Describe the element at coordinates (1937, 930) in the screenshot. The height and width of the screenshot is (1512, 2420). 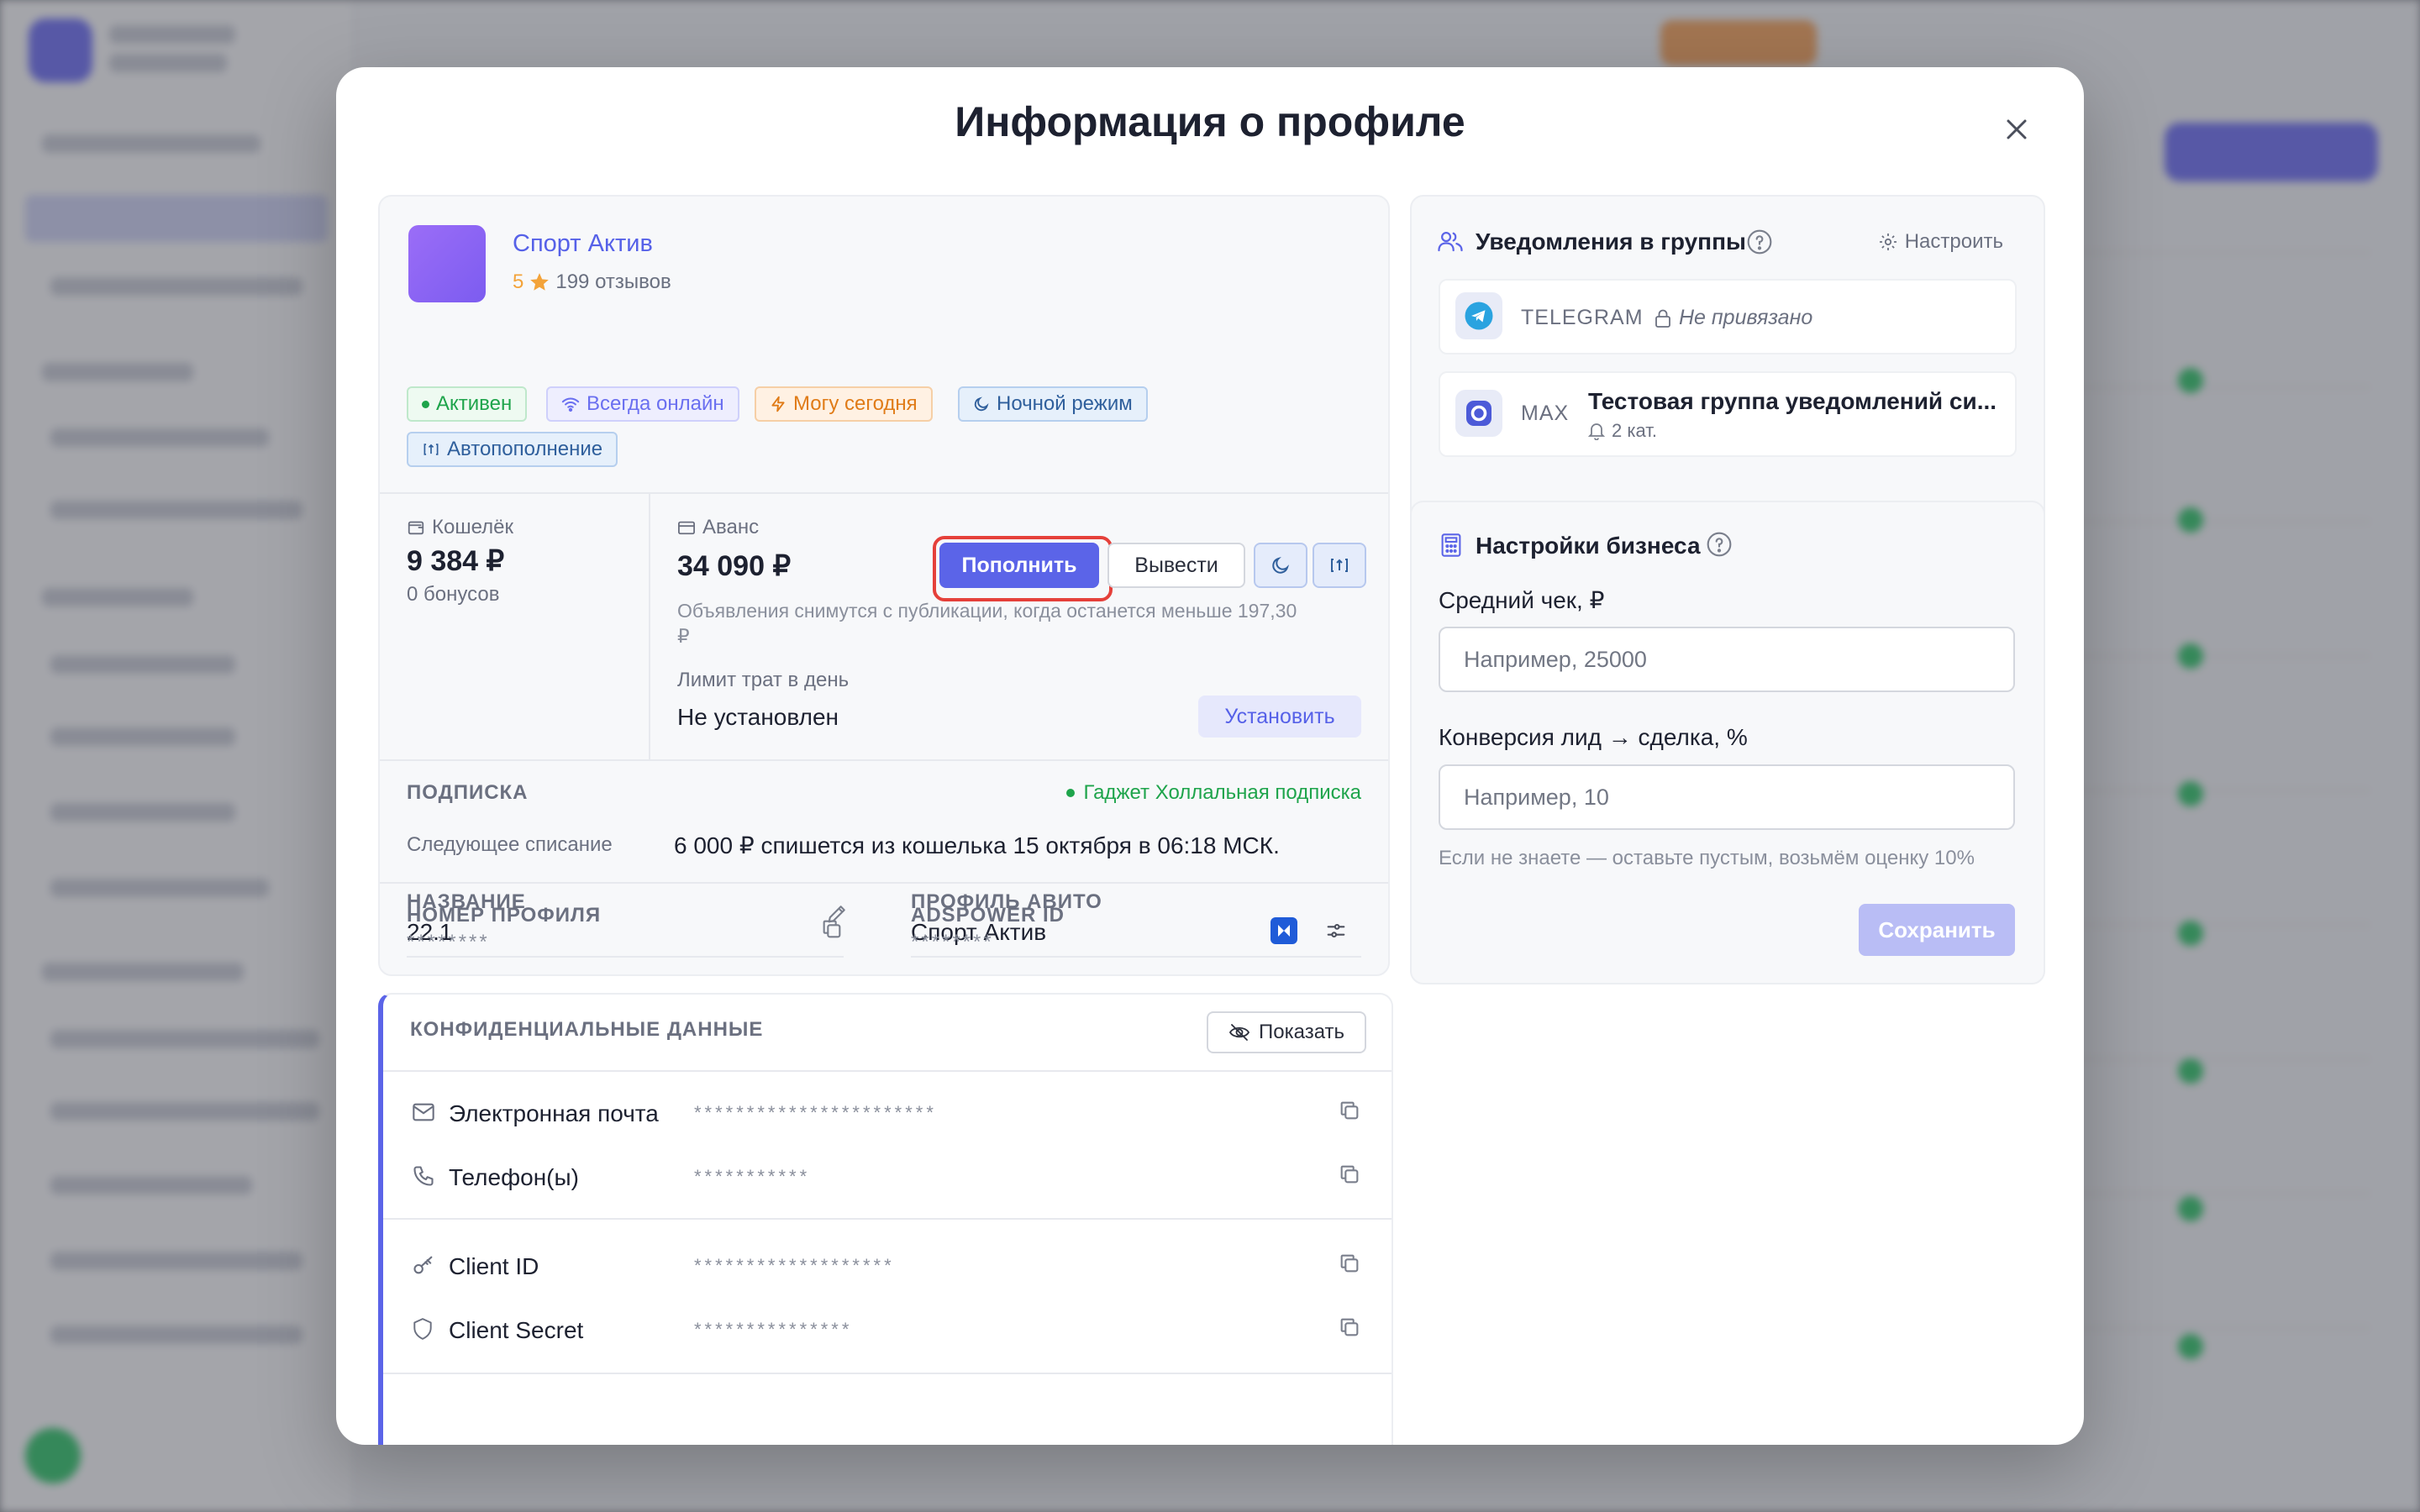
I see `save-button: Сохранить` at that location.